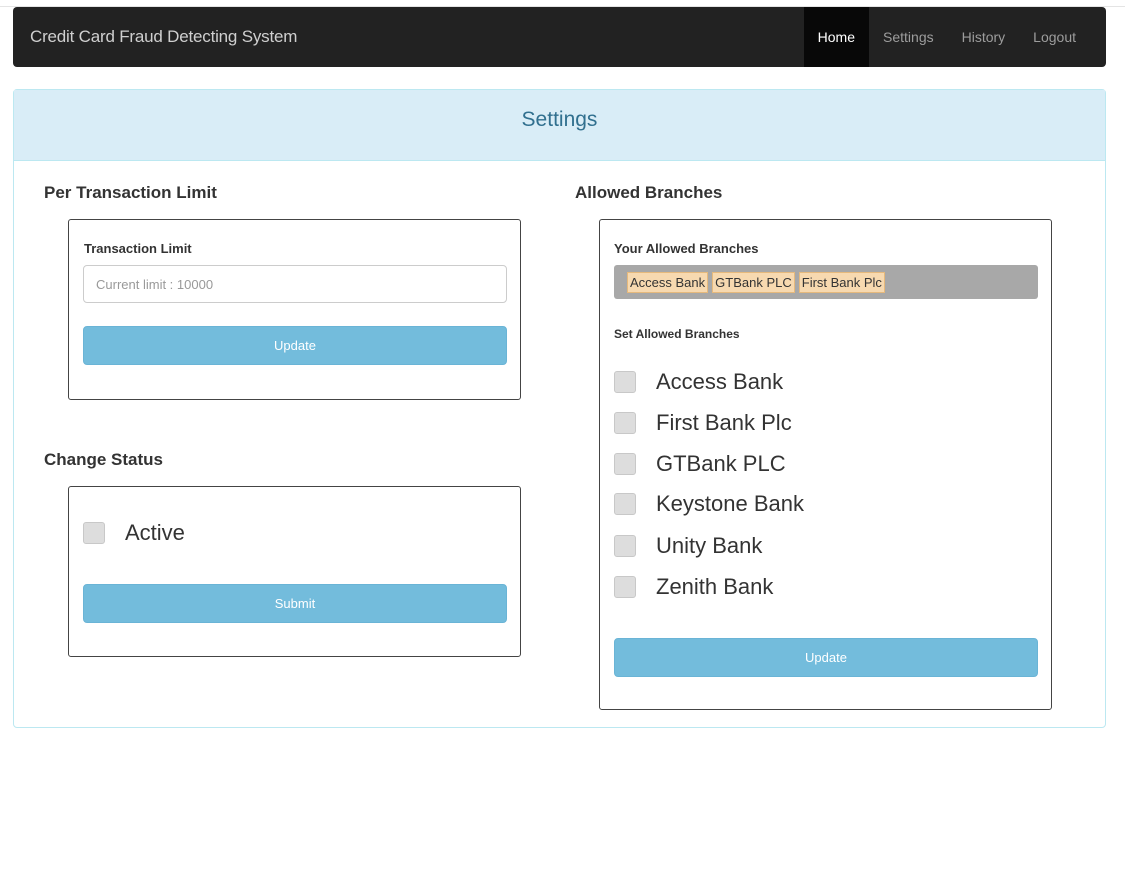 The image size is (1125, 875). I want to click on branch-option-label: Zenith Bank, so click(715, 586).